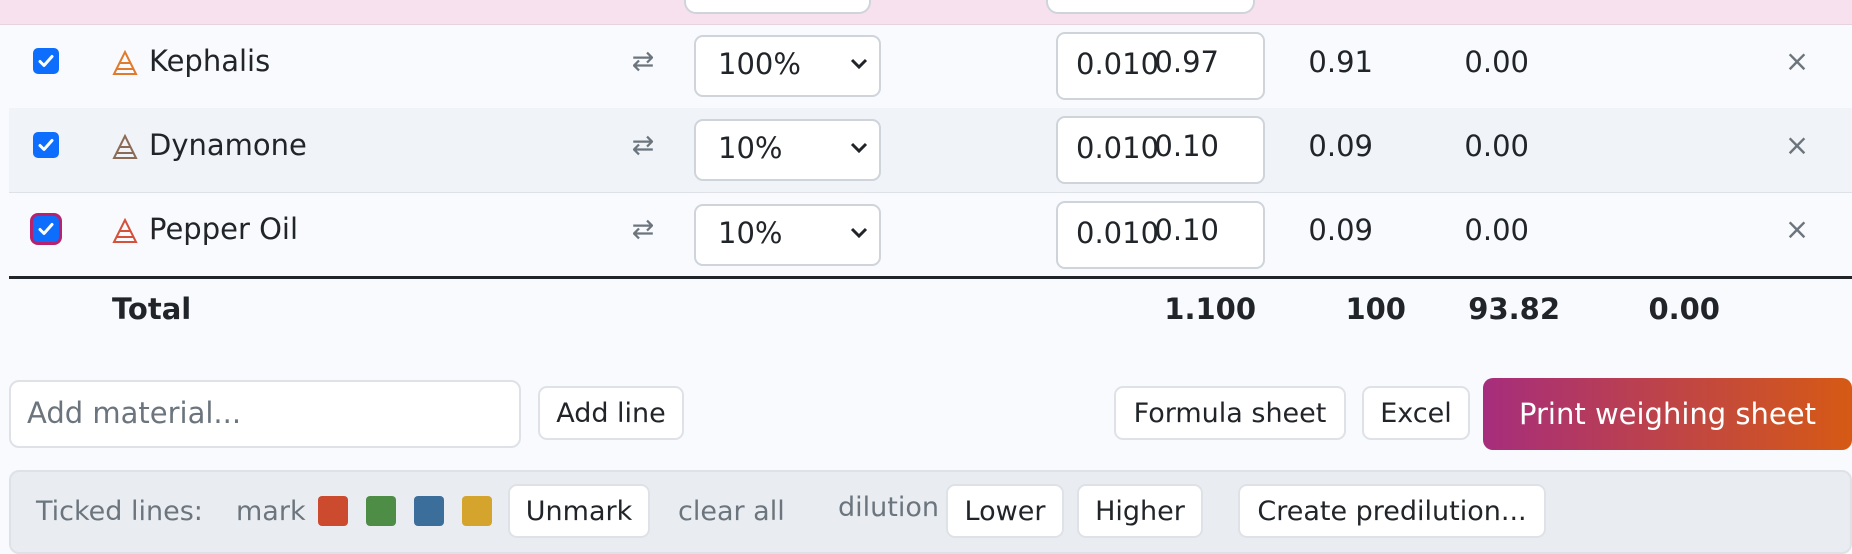  What do you see at coordinates (152, 309) in the screenshot?
I see `total-label: Total` at bounding box center [152, 309].